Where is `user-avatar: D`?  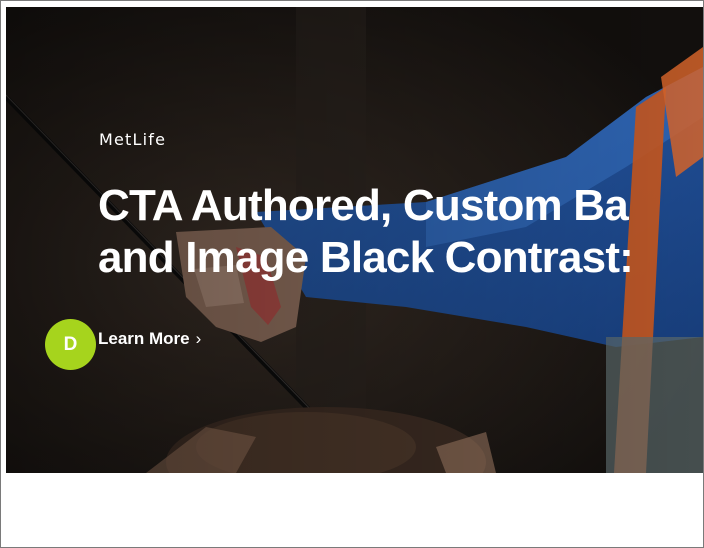 user-avatar: D is located at coordinates (70, 344).